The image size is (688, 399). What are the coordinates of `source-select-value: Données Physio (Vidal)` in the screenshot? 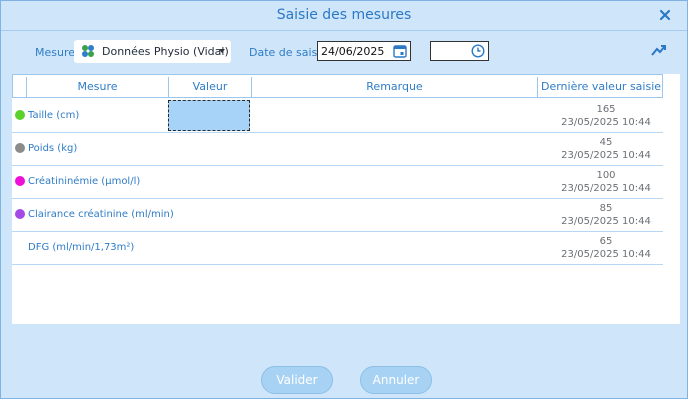 It's located at (165, 51).